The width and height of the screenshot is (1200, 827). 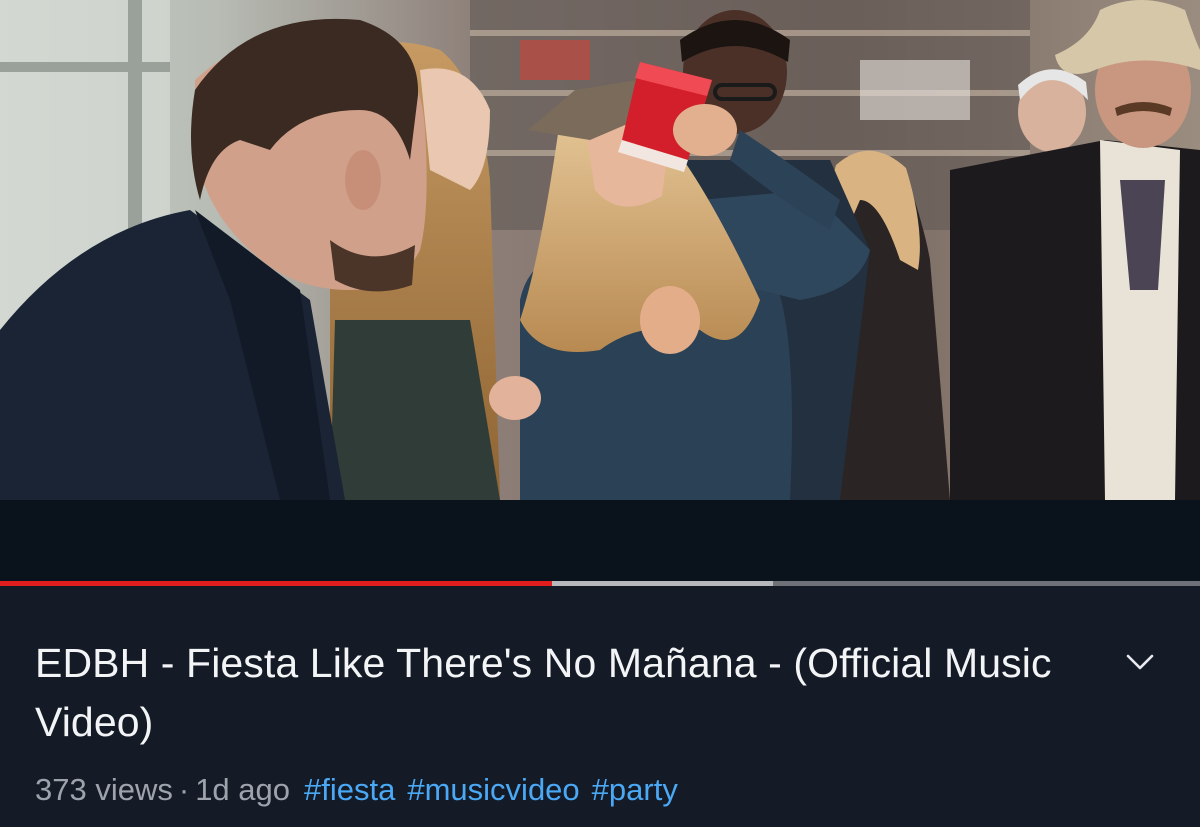 I want to click on video-metadata: 373 views · 1d ago #fiesta #musicvideo #party, so click(x=356, y=790).